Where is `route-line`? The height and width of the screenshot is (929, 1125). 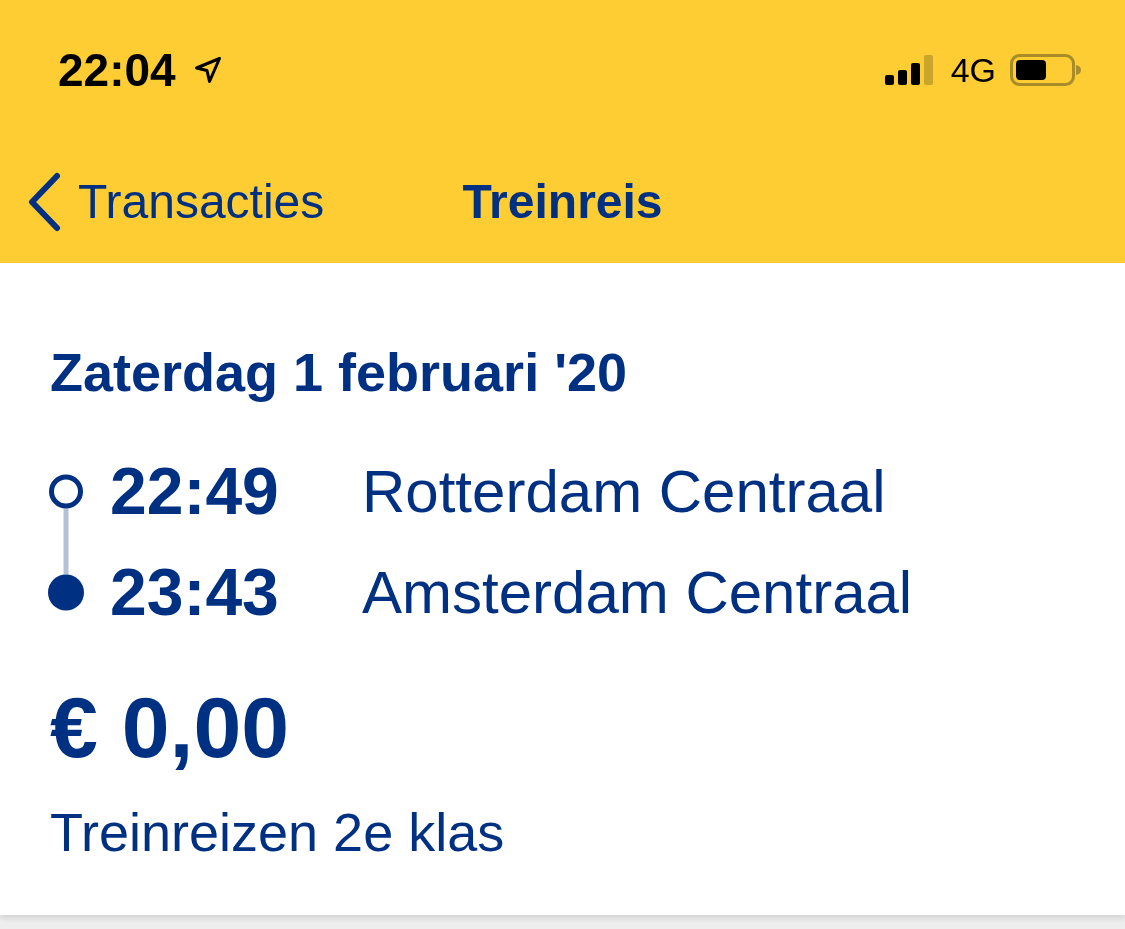 route-line is located at coordinates (66, 541).